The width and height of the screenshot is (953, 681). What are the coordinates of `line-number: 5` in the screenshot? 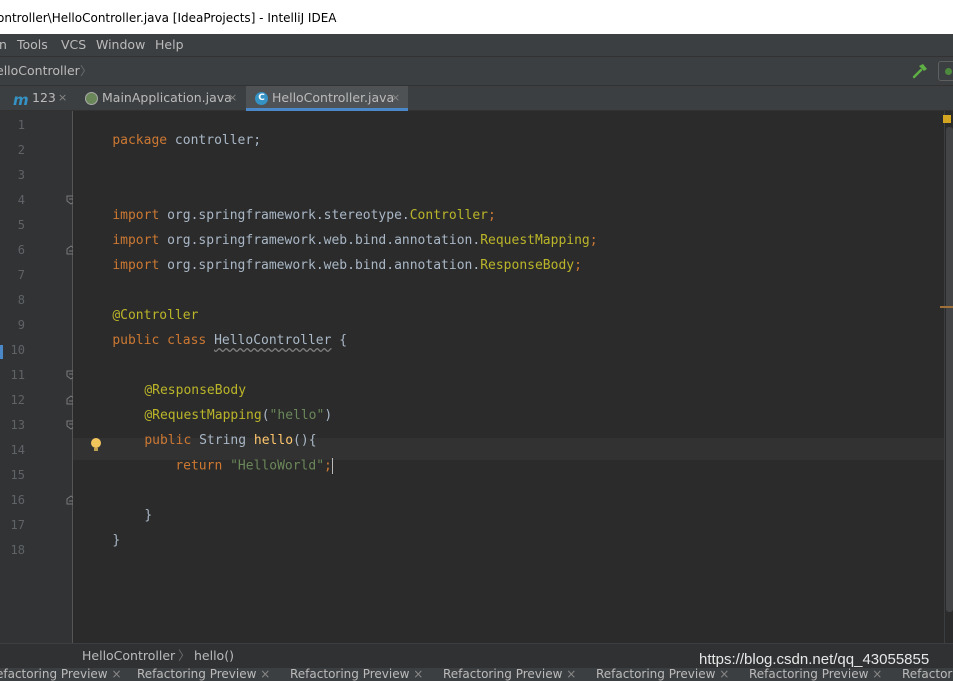 It's located at (21, 225).